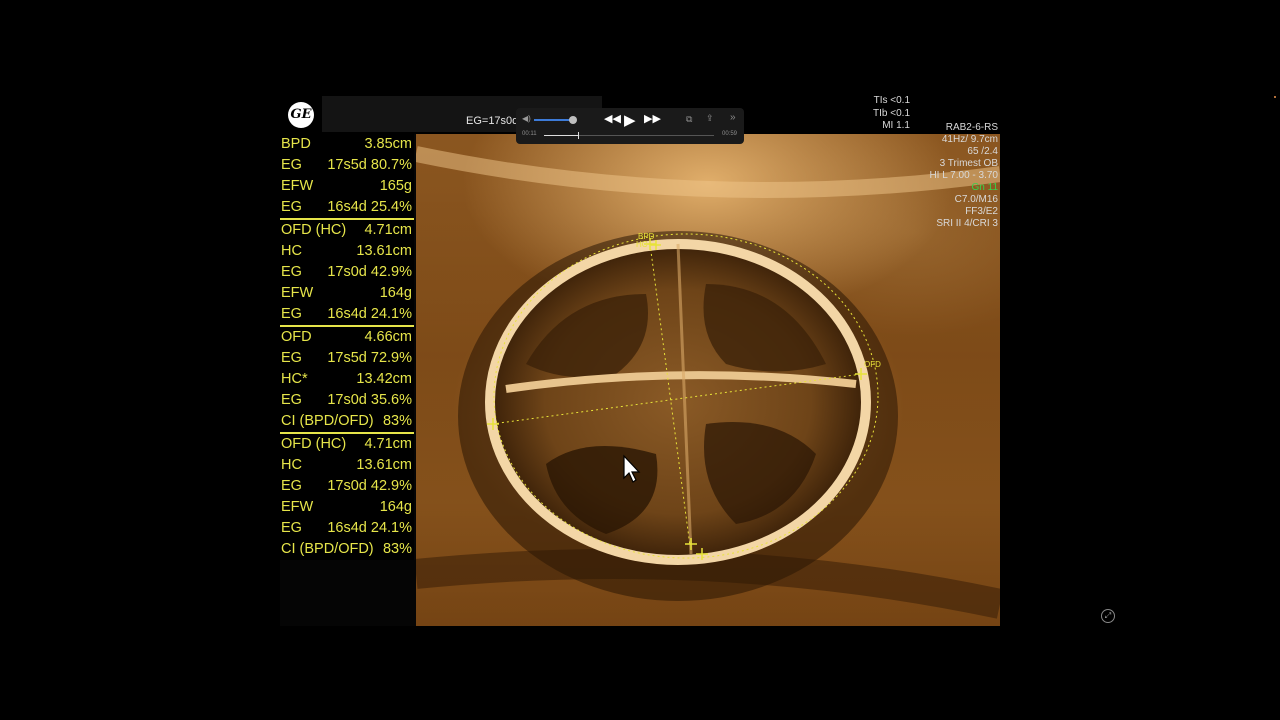 This screenshot has width=1280, height=720. Describe the element at coordinates (347, 144) in the screenshot. I see `measurement-row: BPD 3.85cm` at that location.